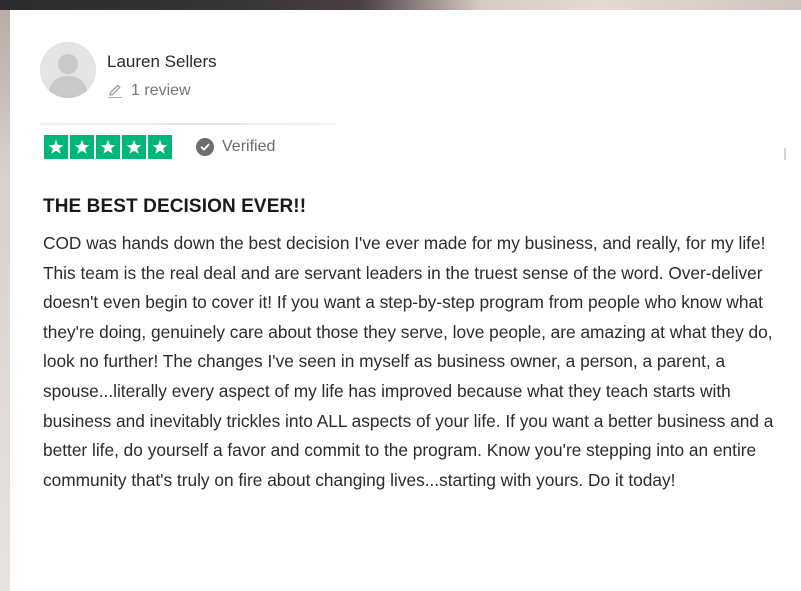 This screenshot has height=591, width=801. I want to click on review-title: THE BEST DECISION EVER!!, so click(174, 207).